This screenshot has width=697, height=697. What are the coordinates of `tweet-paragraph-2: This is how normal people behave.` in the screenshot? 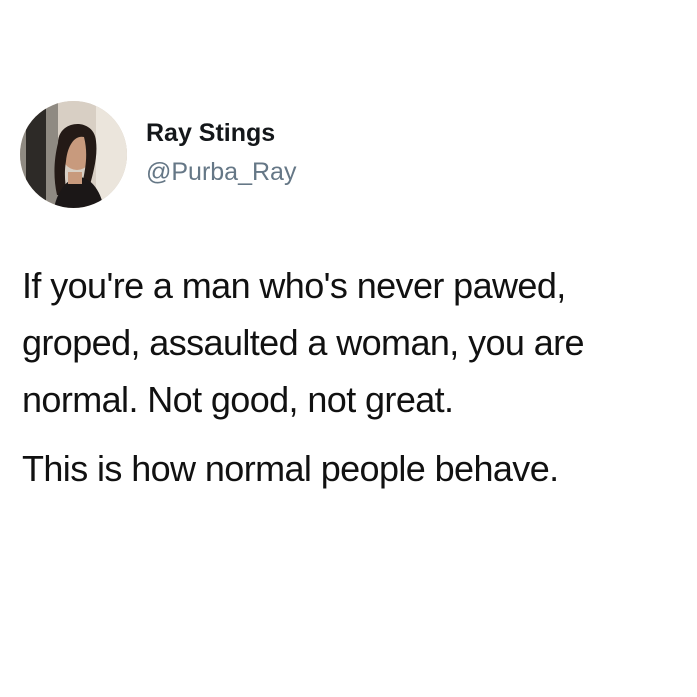 It's located at (290, 468).